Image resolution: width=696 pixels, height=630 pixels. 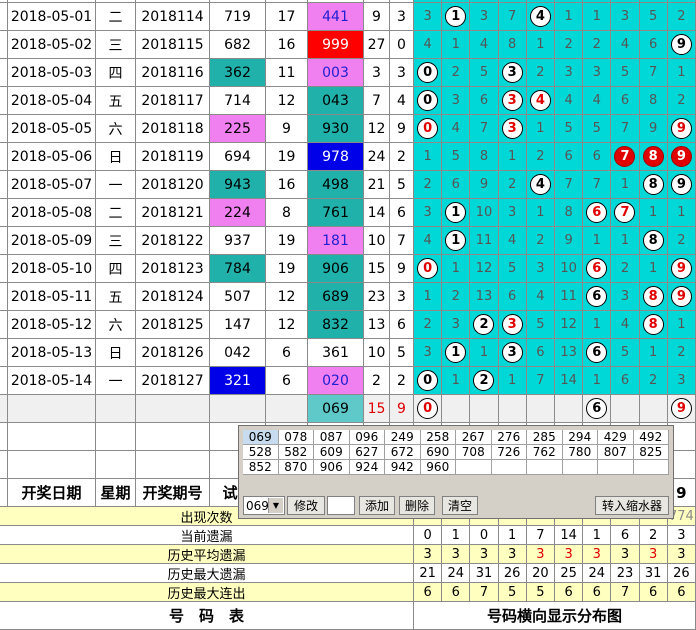 I want to click on trial-number: 784, so click(x=238, y=269).